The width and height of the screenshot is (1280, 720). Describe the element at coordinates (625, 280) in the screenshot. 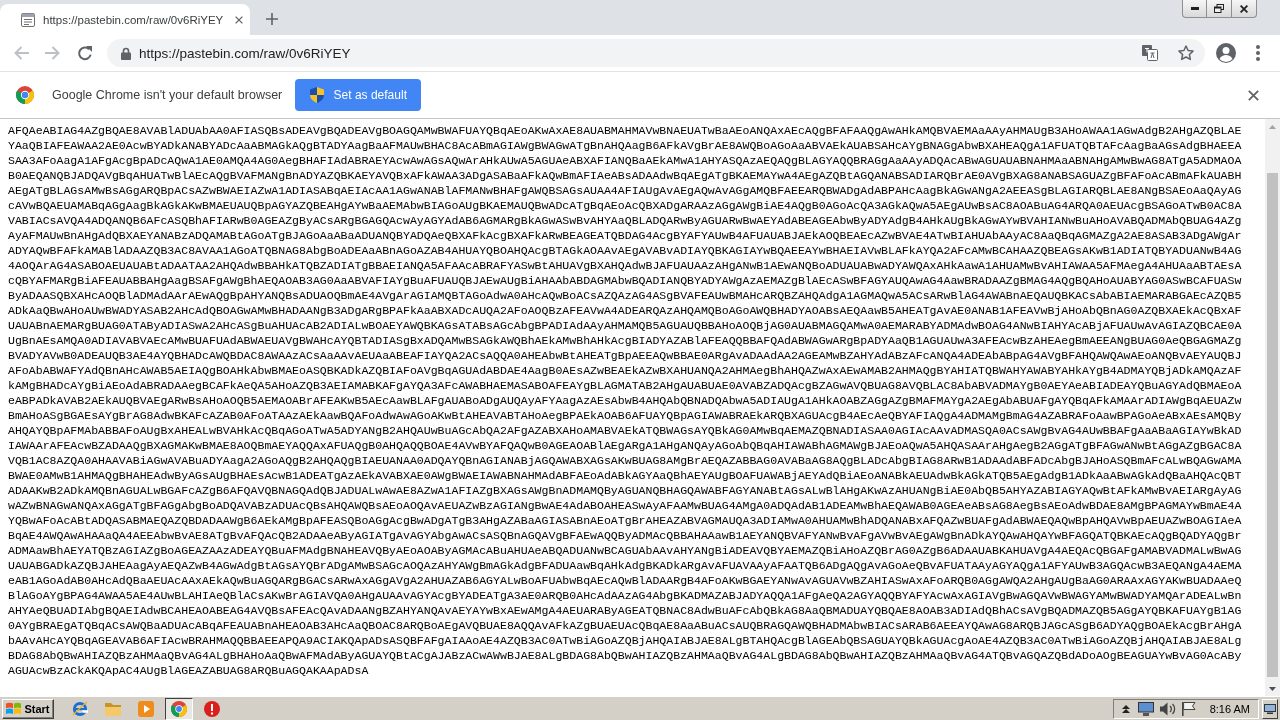

I see `text-line: cQBYAFMARgBiAFEAUABBAHgAagBSAFgAWgBhAEQAOAB3AG0AaABVAFIAYgBuAFUAUQBJAEwAUgBiAHAAbABDAGMAbwBQADIANQBYADYAWgAzAEMAZgBlAEcASwBFAGYAUQAwAG4AawBRADAAZgBMAG4AQgBQAHoAUABYAG0ASwBCAFUASw` at that location.